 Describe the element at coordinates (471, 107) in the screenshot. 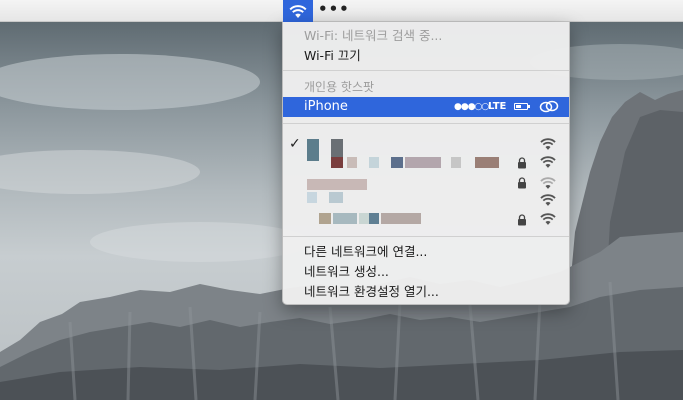

I see `signal-strength-dots: ●●●○○` at that location.